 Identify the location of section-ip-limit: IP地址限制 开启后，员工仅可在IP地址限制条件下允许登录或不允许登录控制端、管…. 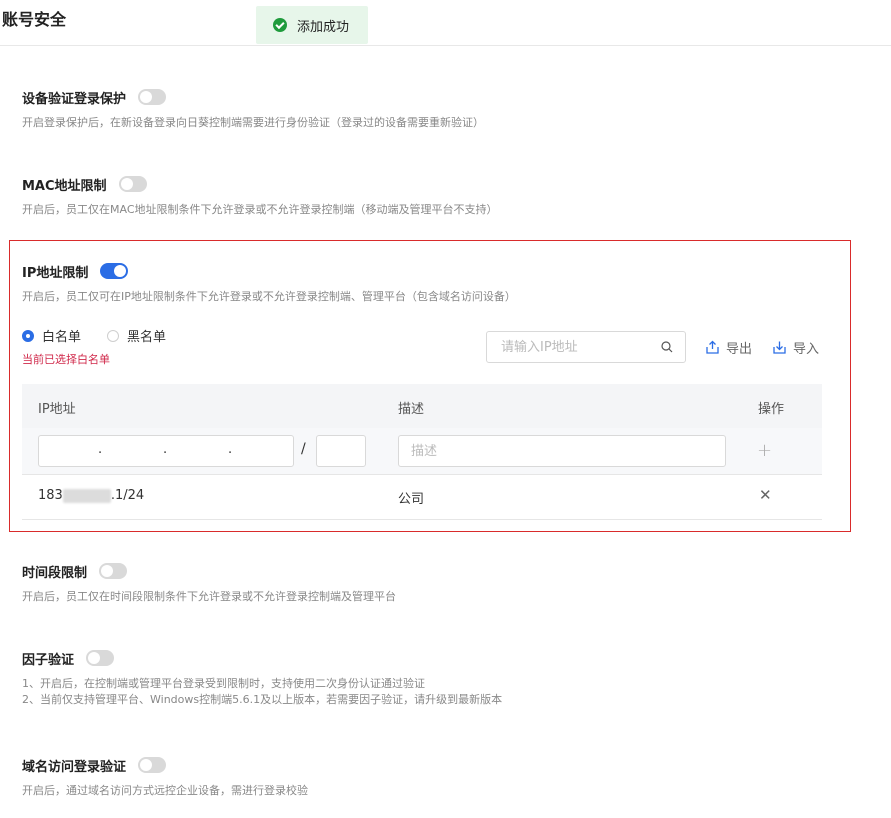
(269, 283).